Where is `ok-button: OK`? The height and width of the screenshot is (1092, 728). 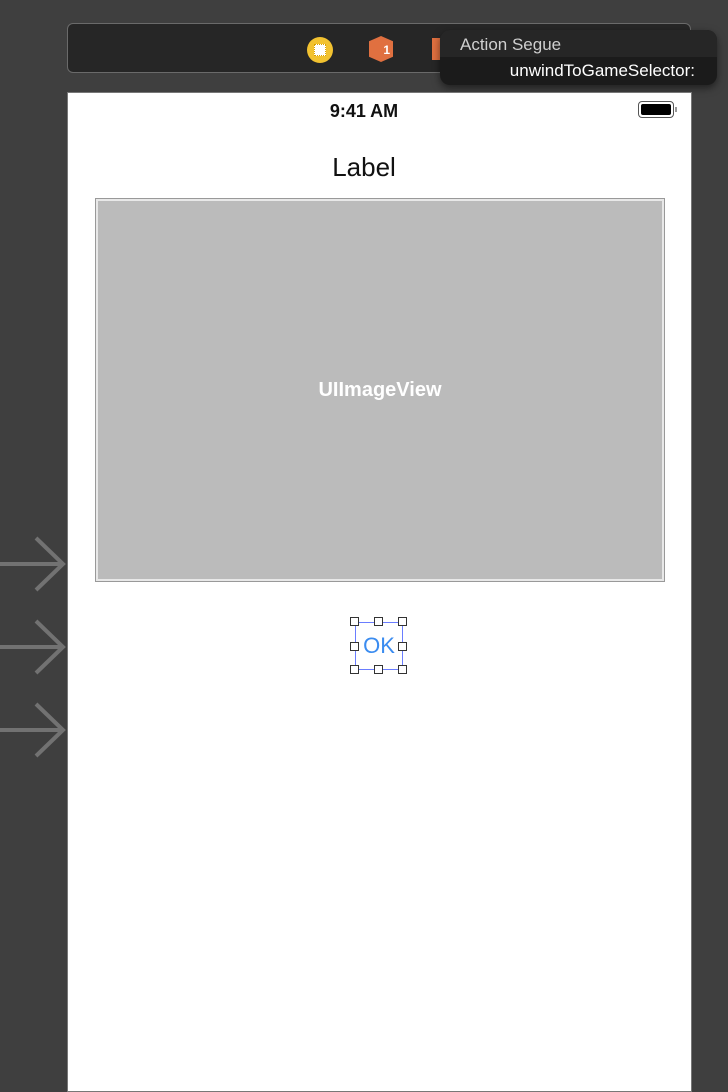
ok-button: OK is located at coordinates (379, 646).